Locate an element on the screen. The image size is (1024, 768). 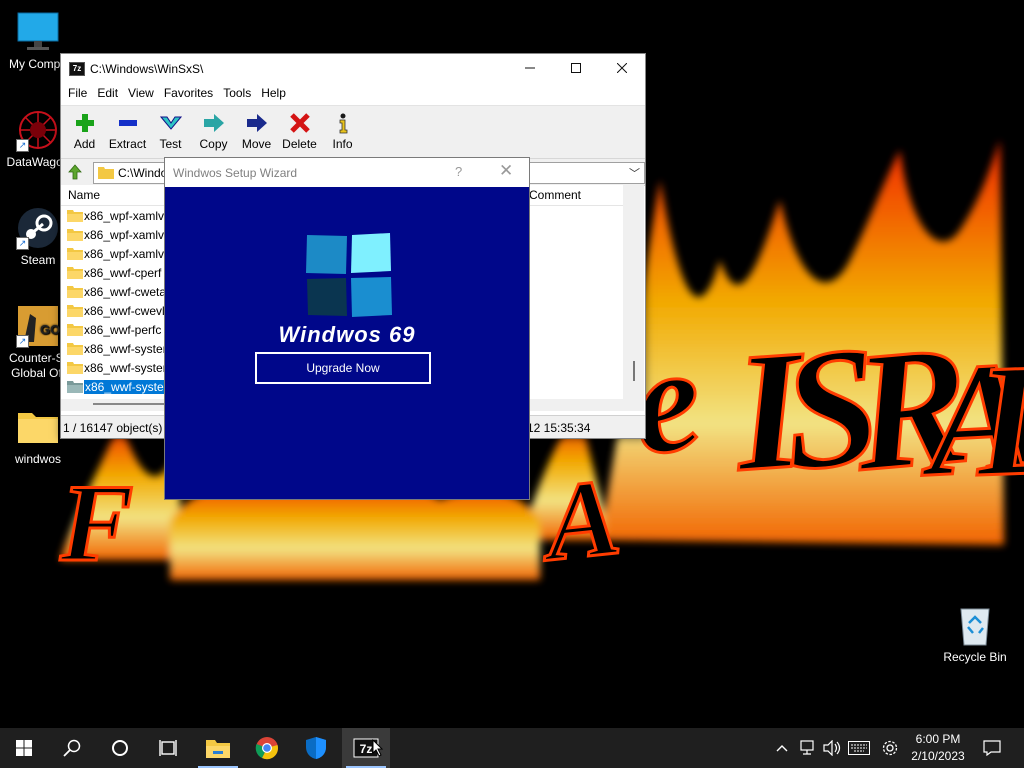
add-button: Add is located at coordinates (84, 132).